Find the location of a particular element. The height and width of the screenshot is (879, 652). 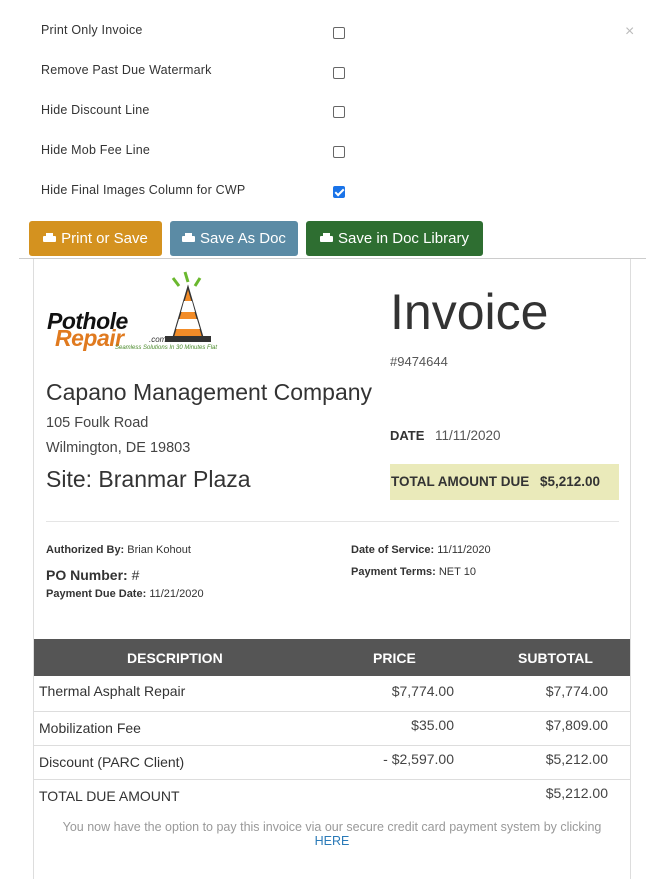

option-hide-mob-fee-label: Hide Mob Fee Line is located at coordinates (96, 150).